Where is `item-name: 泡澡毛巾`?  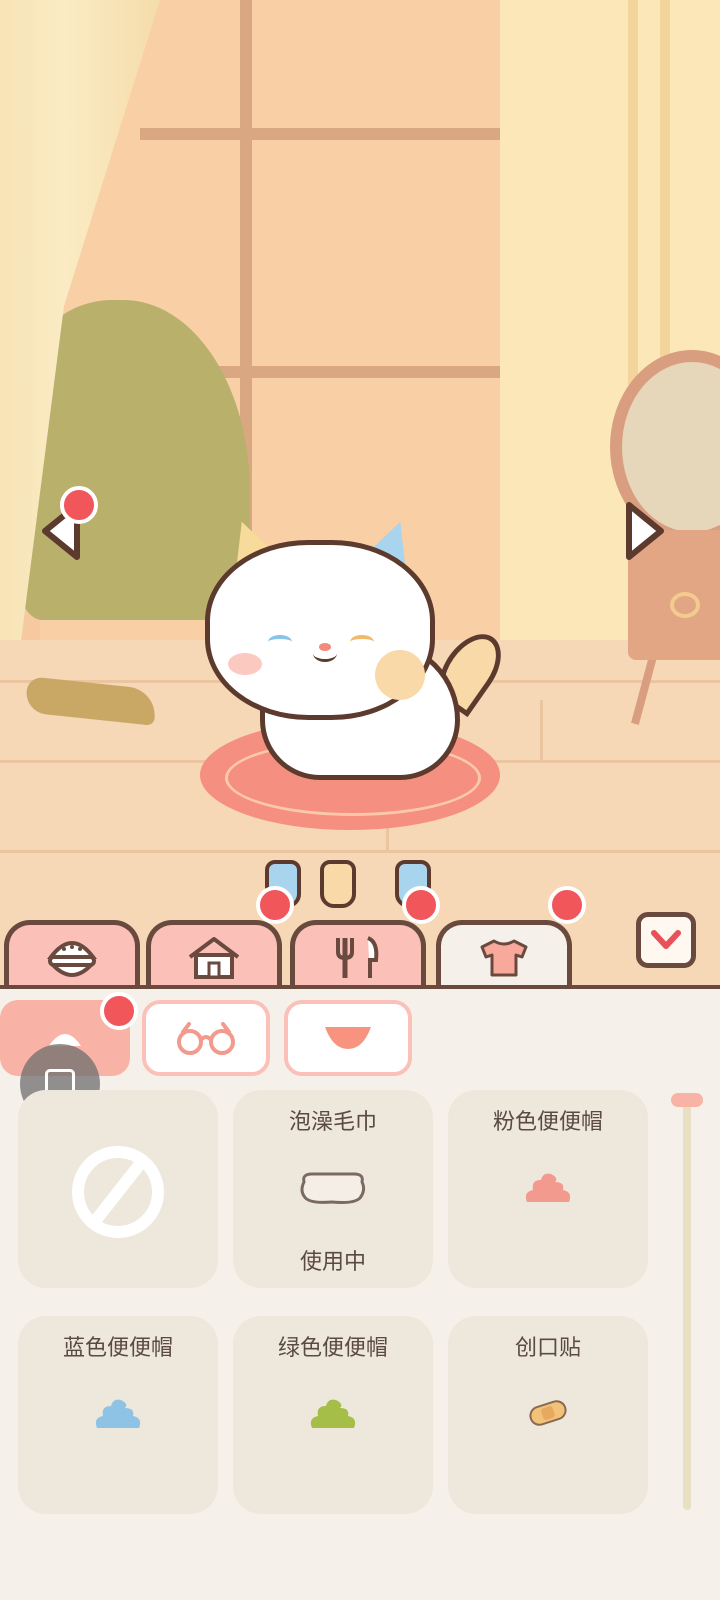 item-name: 泡澡毛巾 is located at coordinates (332, 1122).